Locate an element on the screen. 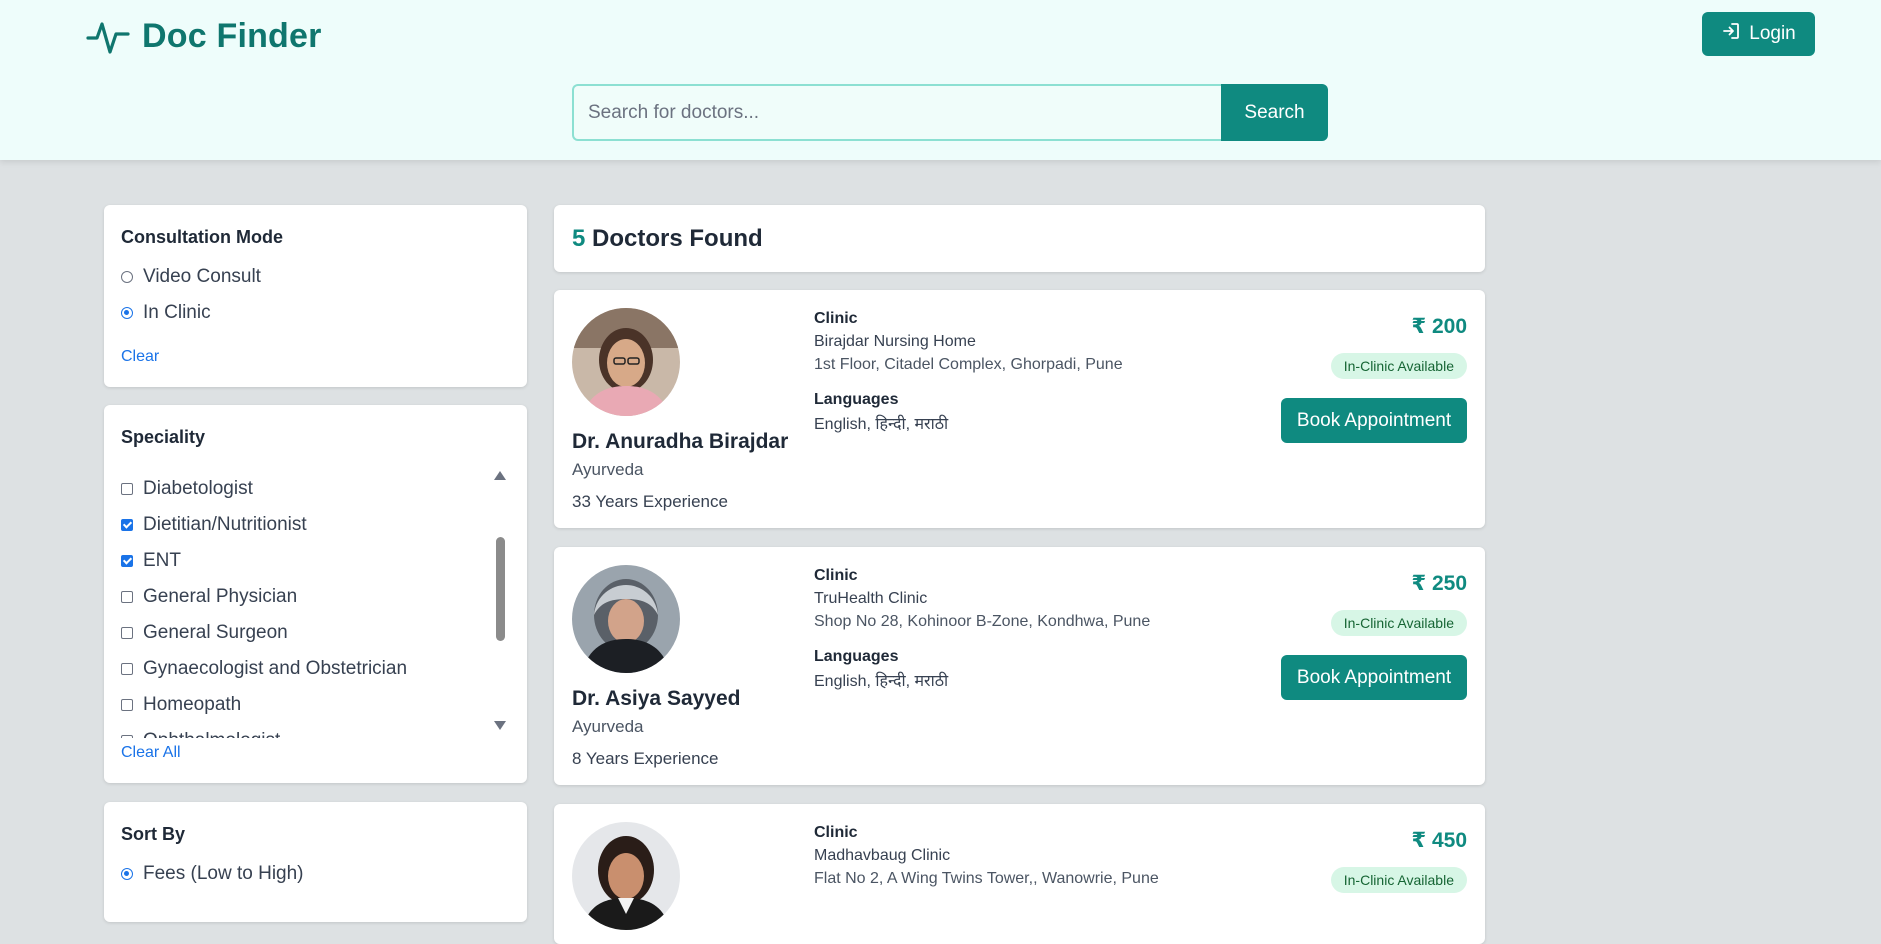 The image size is (1881, 944). radio-fees-low-to-high: Fees (Low to High) is located at coordinates (212, 874).